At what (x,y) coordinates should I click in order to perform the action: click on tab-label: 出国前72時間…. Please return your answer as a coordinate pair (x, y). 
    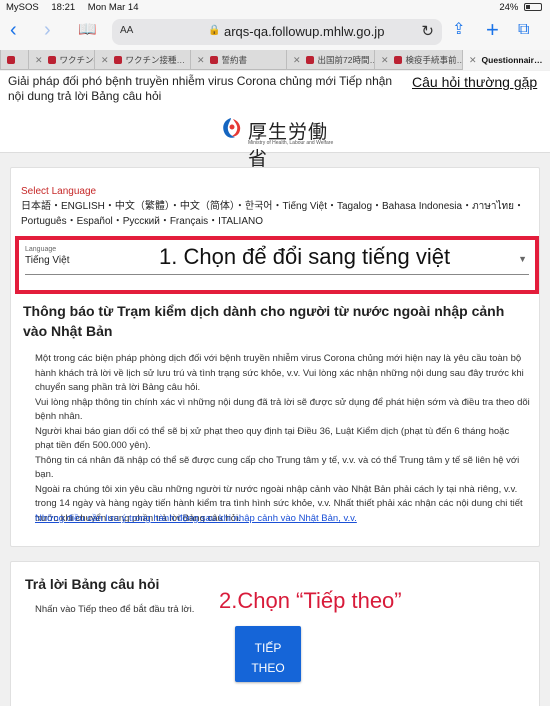
    Looking at the image, I should click on (345, 60).